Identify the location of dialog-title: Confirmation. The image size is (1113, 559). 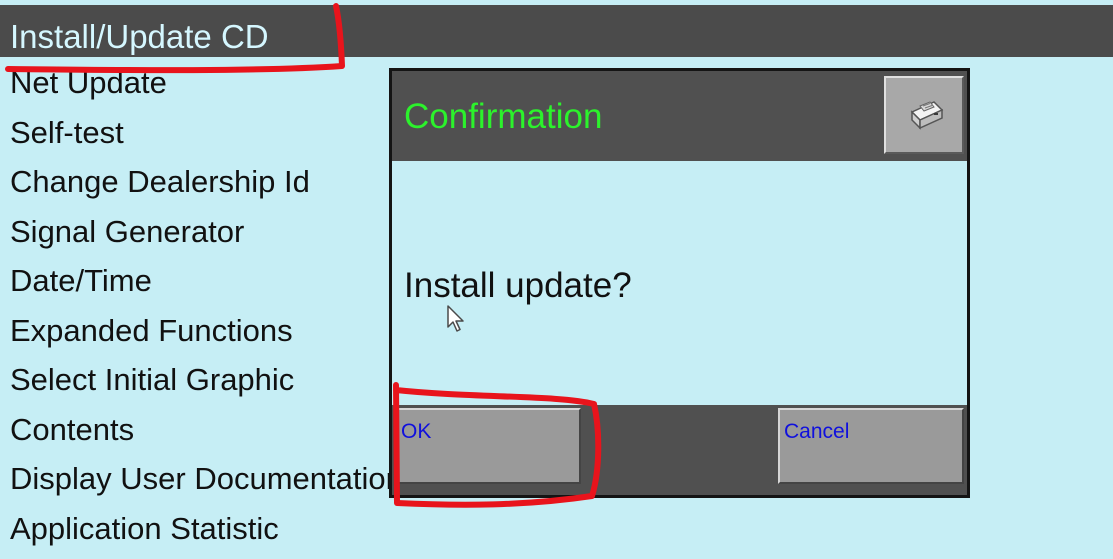
(503, 116).